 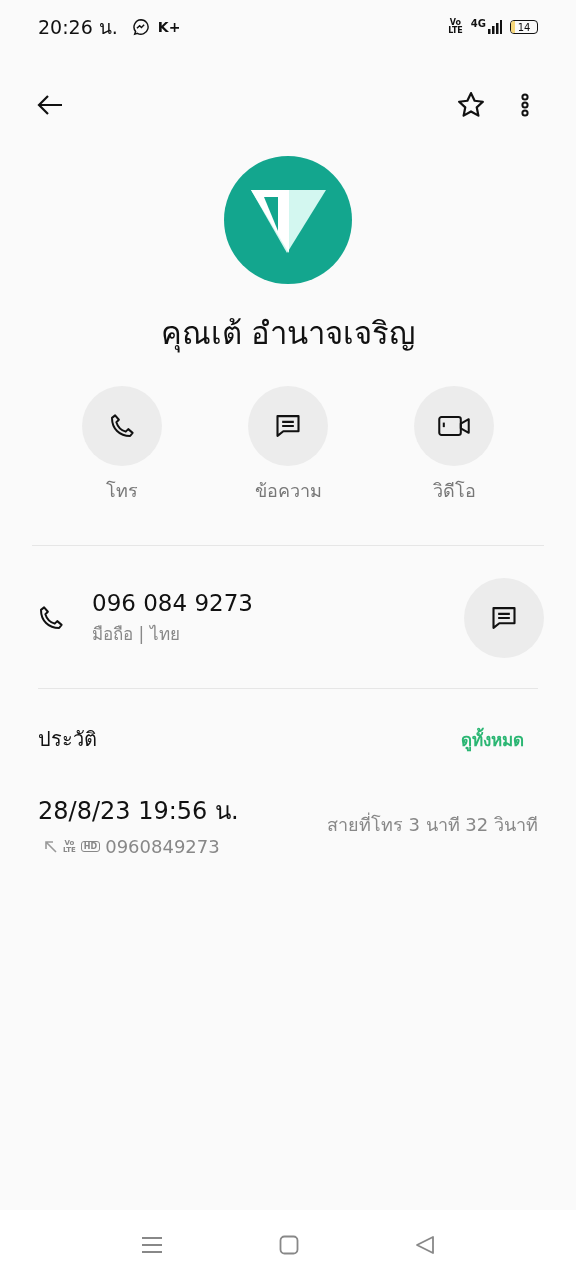 What do you see at coordinates (478, 23) in the screenshot?
I see `network-indicator: 4G` at bounding box center [478, 23].